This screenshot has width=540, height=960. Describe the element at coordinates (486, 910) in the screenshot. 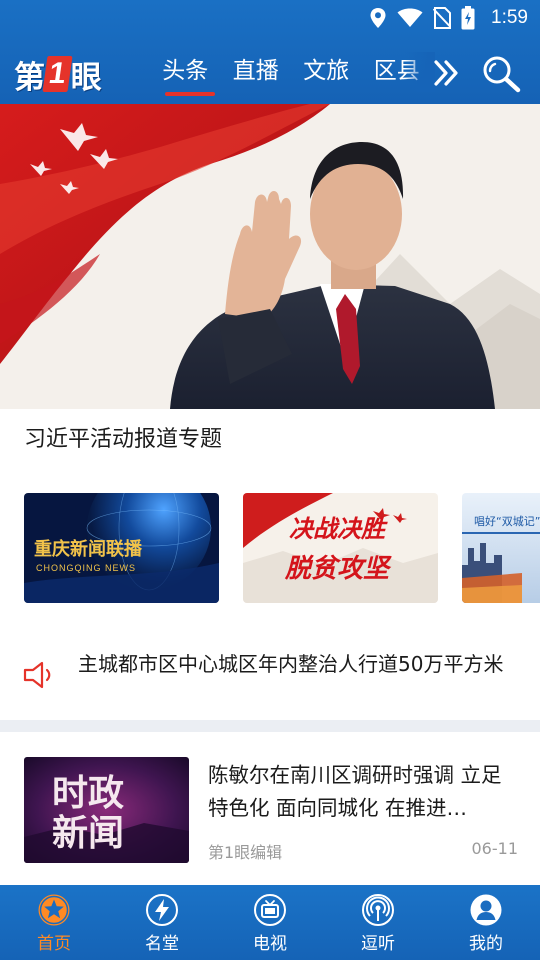

I see `user-icon` at that location.